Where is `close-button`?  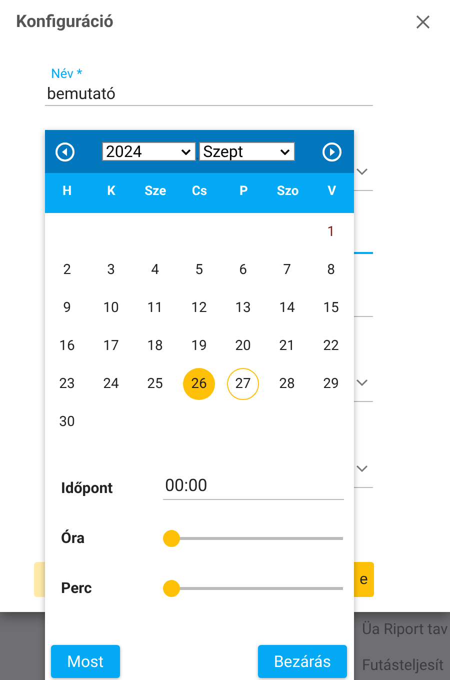
close-button is located at coordinates (423, 22).